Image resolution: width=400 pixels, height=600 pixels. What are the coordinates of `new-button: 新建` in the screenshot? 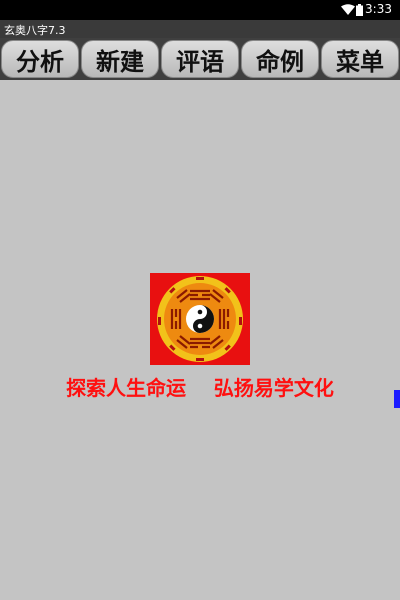 It's located at (120, 59).